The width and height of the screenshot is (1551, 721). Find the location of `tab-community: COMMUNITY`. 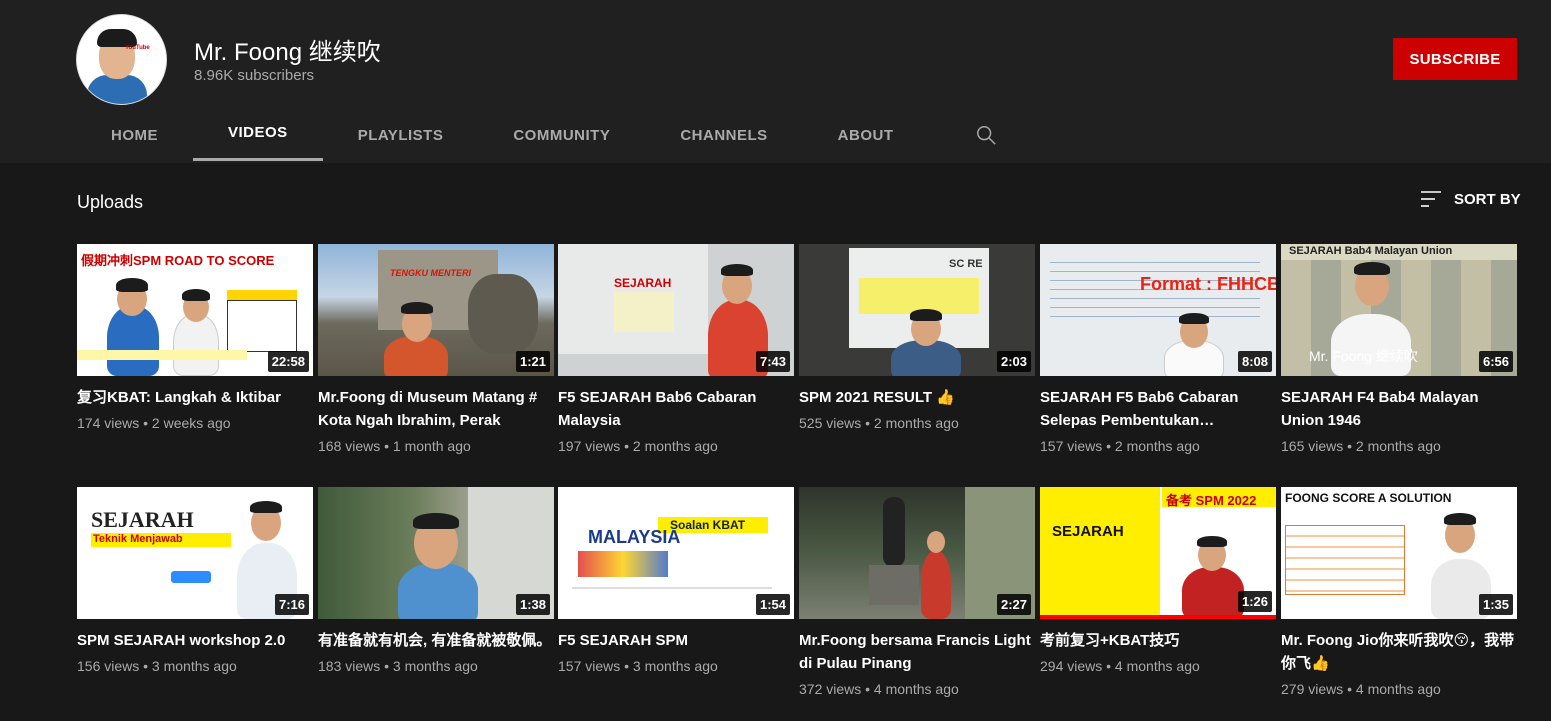

tab-community: COMMUNITY is located at coordinates (561, 135).